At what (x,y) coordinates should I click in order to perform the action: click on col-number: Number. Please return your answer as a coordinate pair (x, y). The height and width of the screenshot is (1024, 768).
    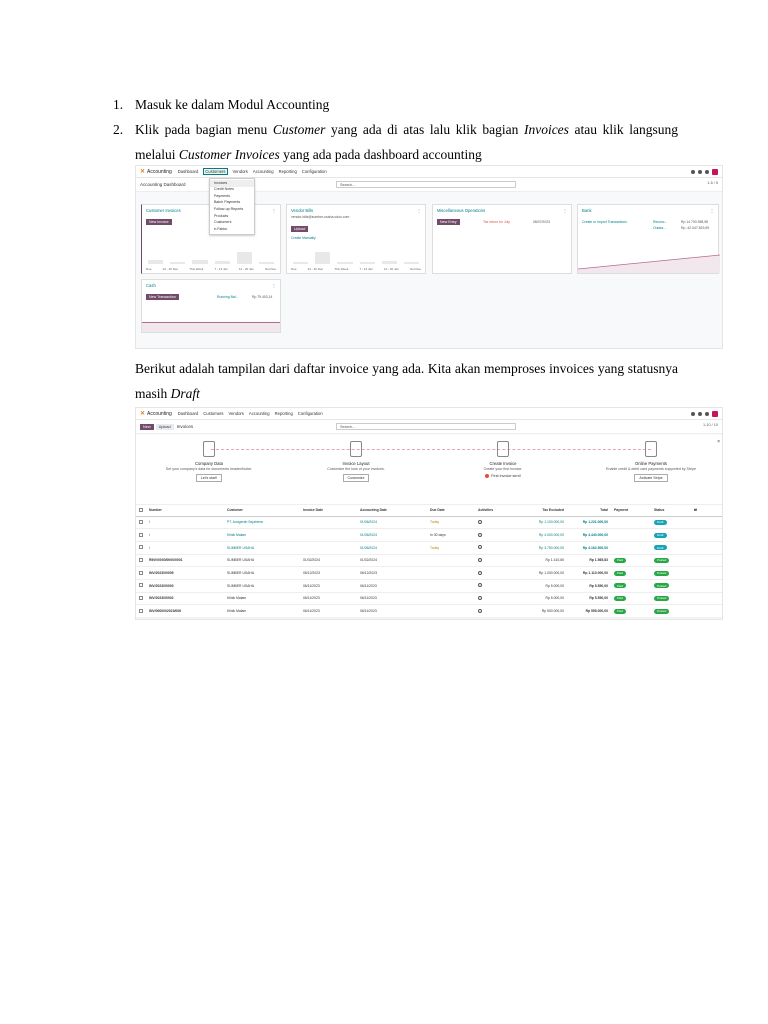
    Looking at the image, I should click on (185, 511).